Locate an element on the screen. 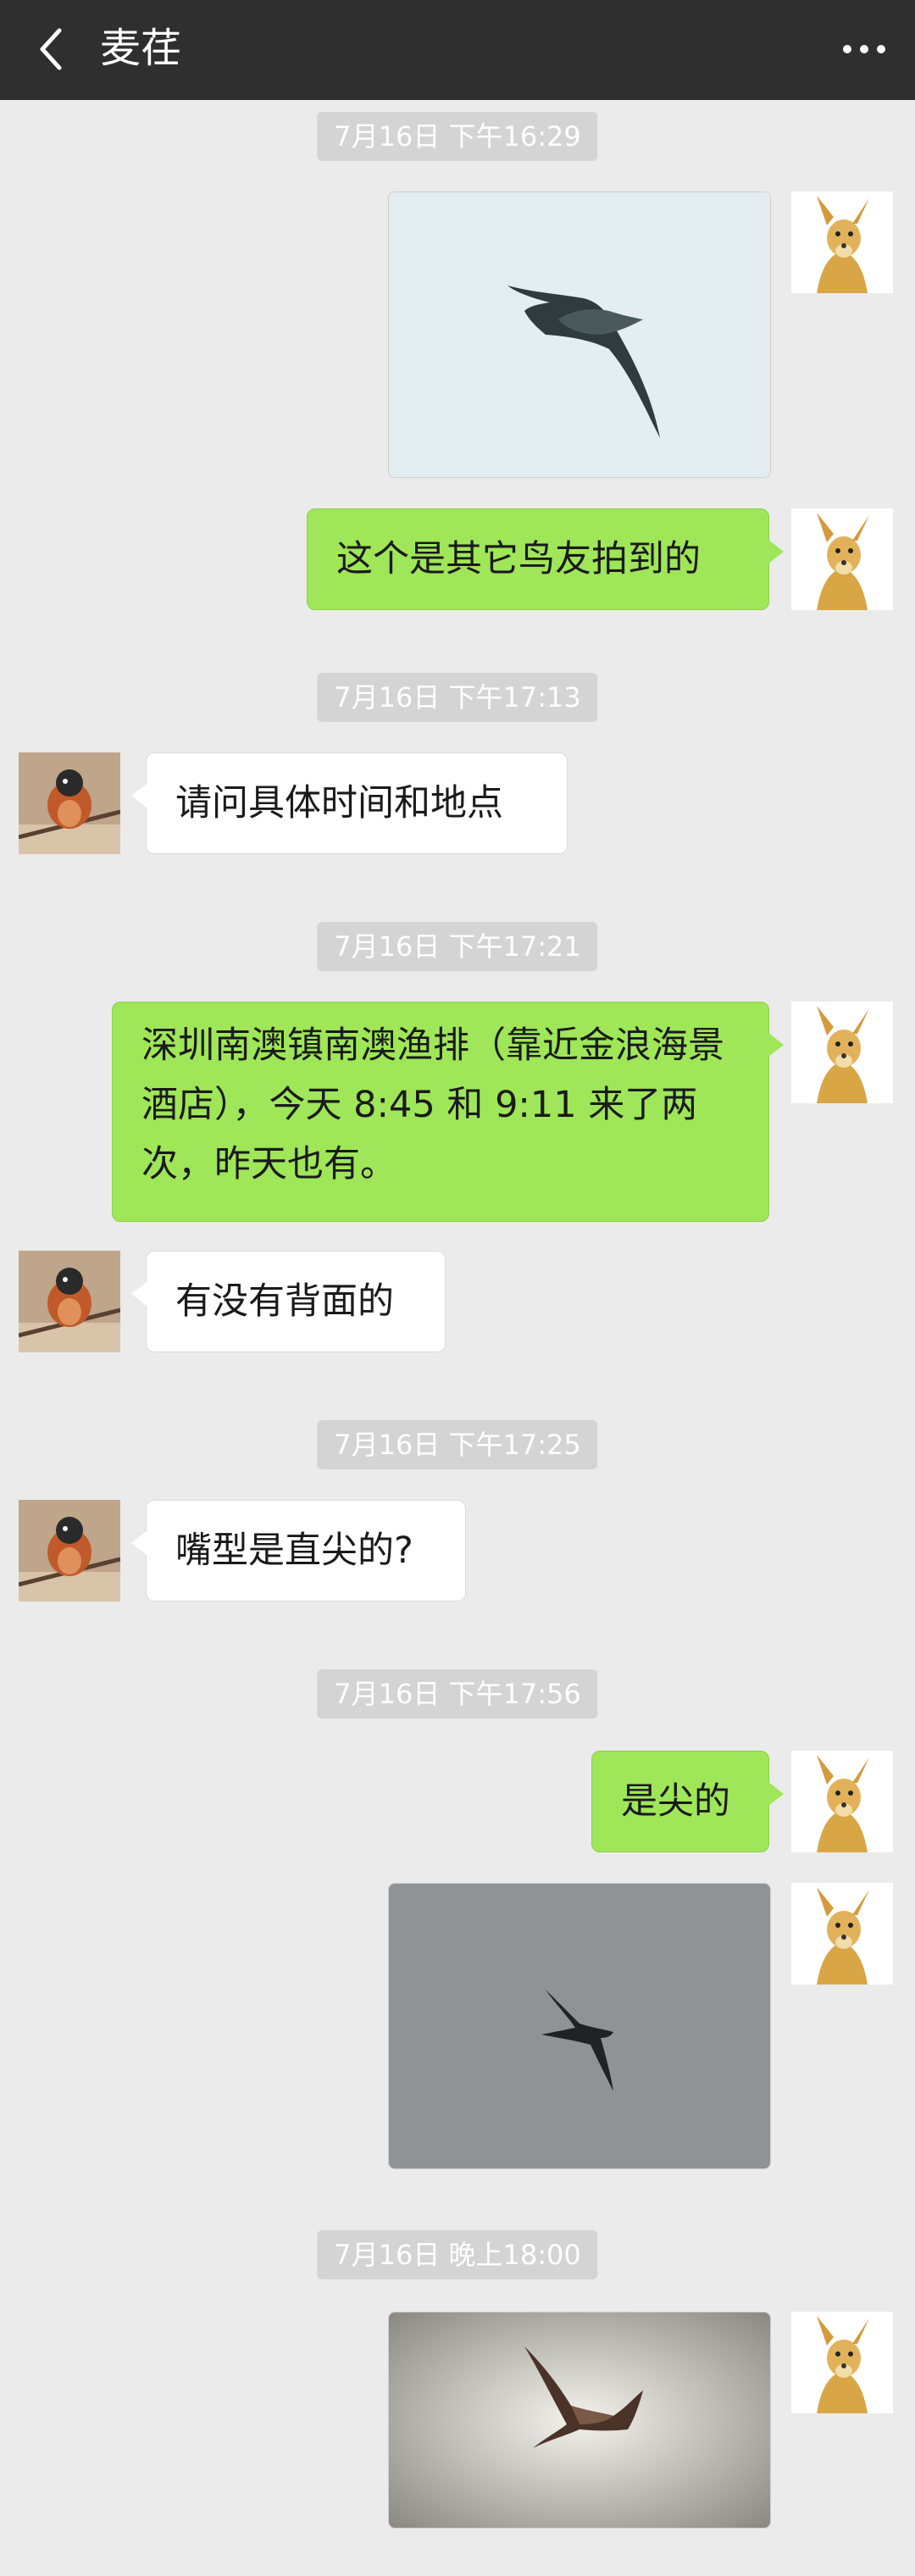 The image size is (915, 2576). contact-message-bubble: 嘴型是直尖的? is located at coordinates (298, 1551).